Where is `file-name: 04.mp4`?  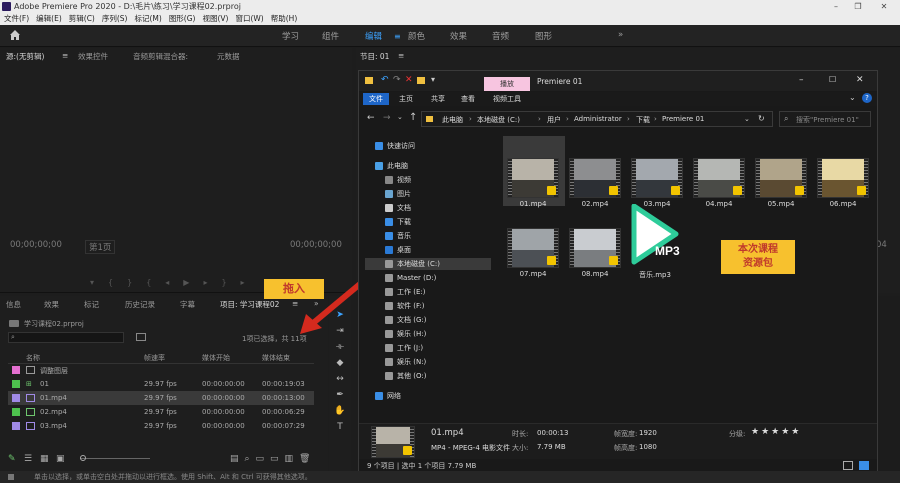 file-name: 04.mp4 is located at coordinates (719, 204).